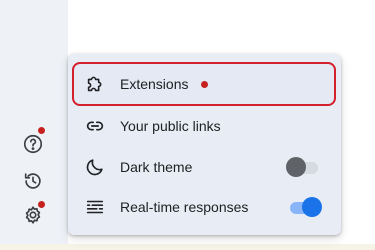 The width and height of the screenshot is (375, 250). Describe the element at coordinates (184, 207) in the screenshot. I see `menu-item-label: Real-time responses` at that location.